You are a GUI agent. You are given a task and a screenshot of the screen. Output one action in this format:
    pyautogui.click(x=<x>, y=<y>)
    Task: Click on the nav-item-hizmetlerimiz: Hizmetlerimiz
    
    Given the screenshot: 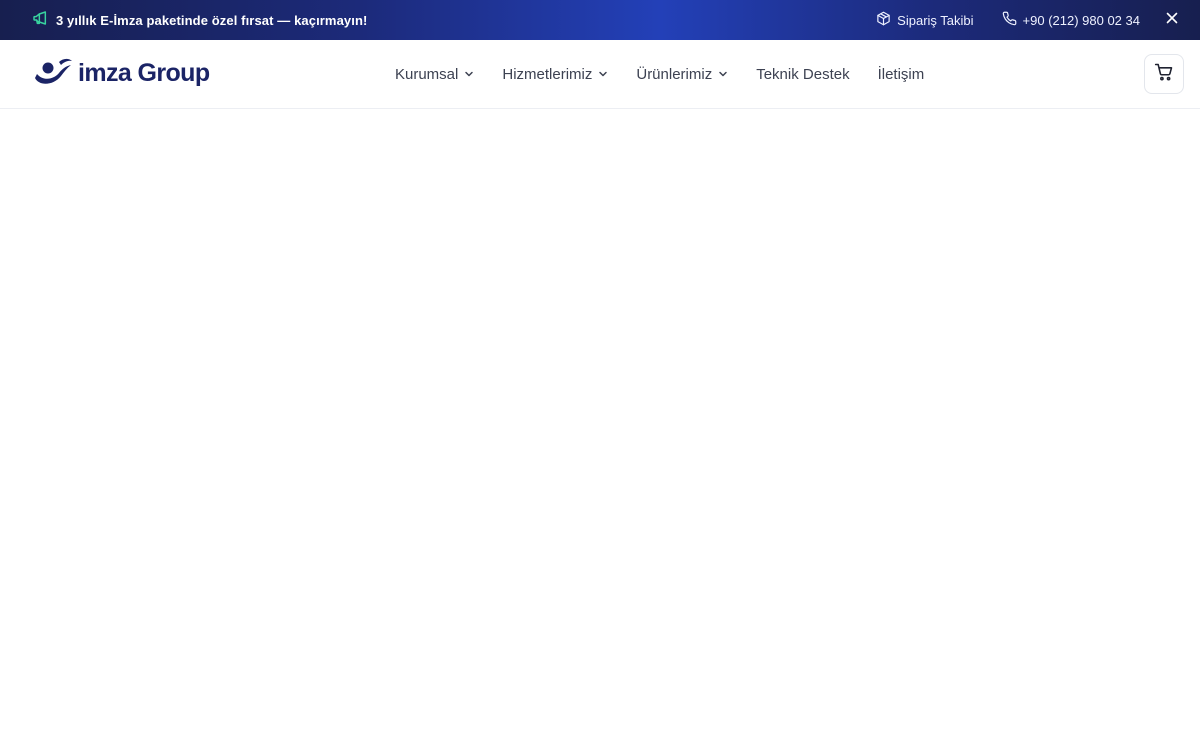 What is the action you would take?
    pyautogui.click(x=555, y=74)
    